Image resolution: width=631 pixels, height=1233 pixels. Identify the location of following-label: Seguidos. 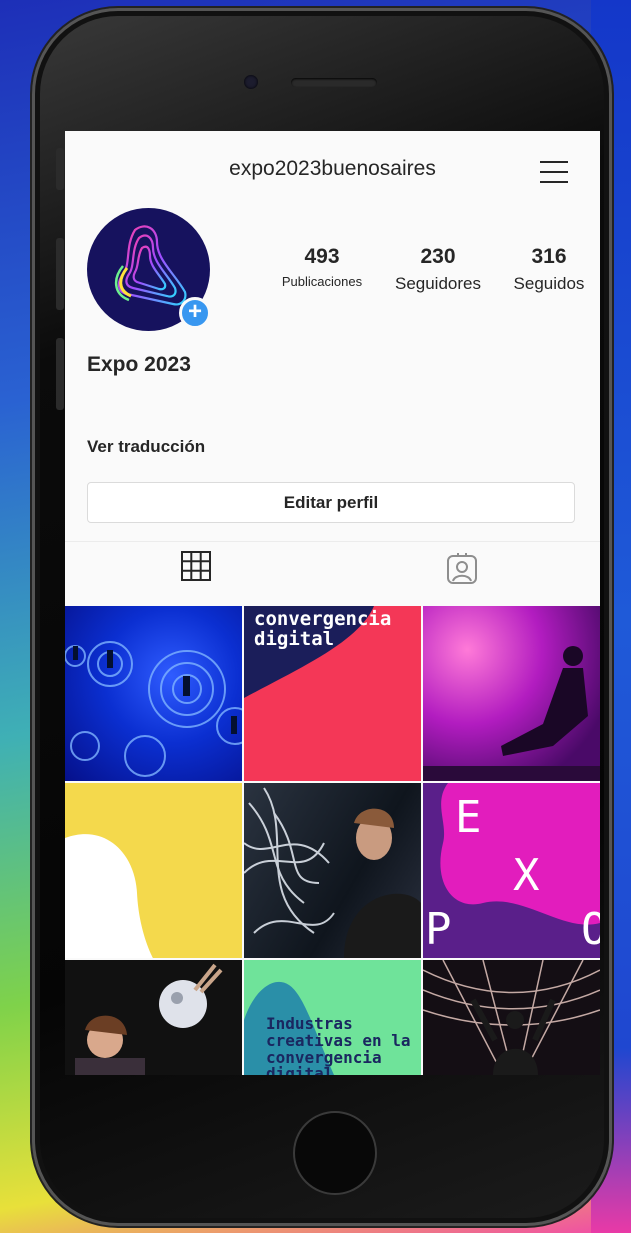
(549, 283).